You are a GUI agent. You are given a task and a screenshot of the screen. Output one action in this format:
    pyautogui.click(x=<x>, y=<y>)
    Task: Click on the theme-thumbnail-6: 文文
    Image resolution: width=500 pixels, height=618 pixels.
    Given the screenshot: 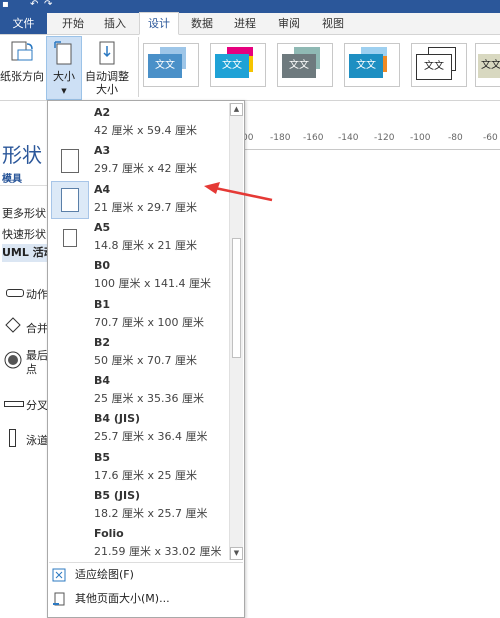 What is the action you would take?
    pyautogui.click(x=487, y=65)
    